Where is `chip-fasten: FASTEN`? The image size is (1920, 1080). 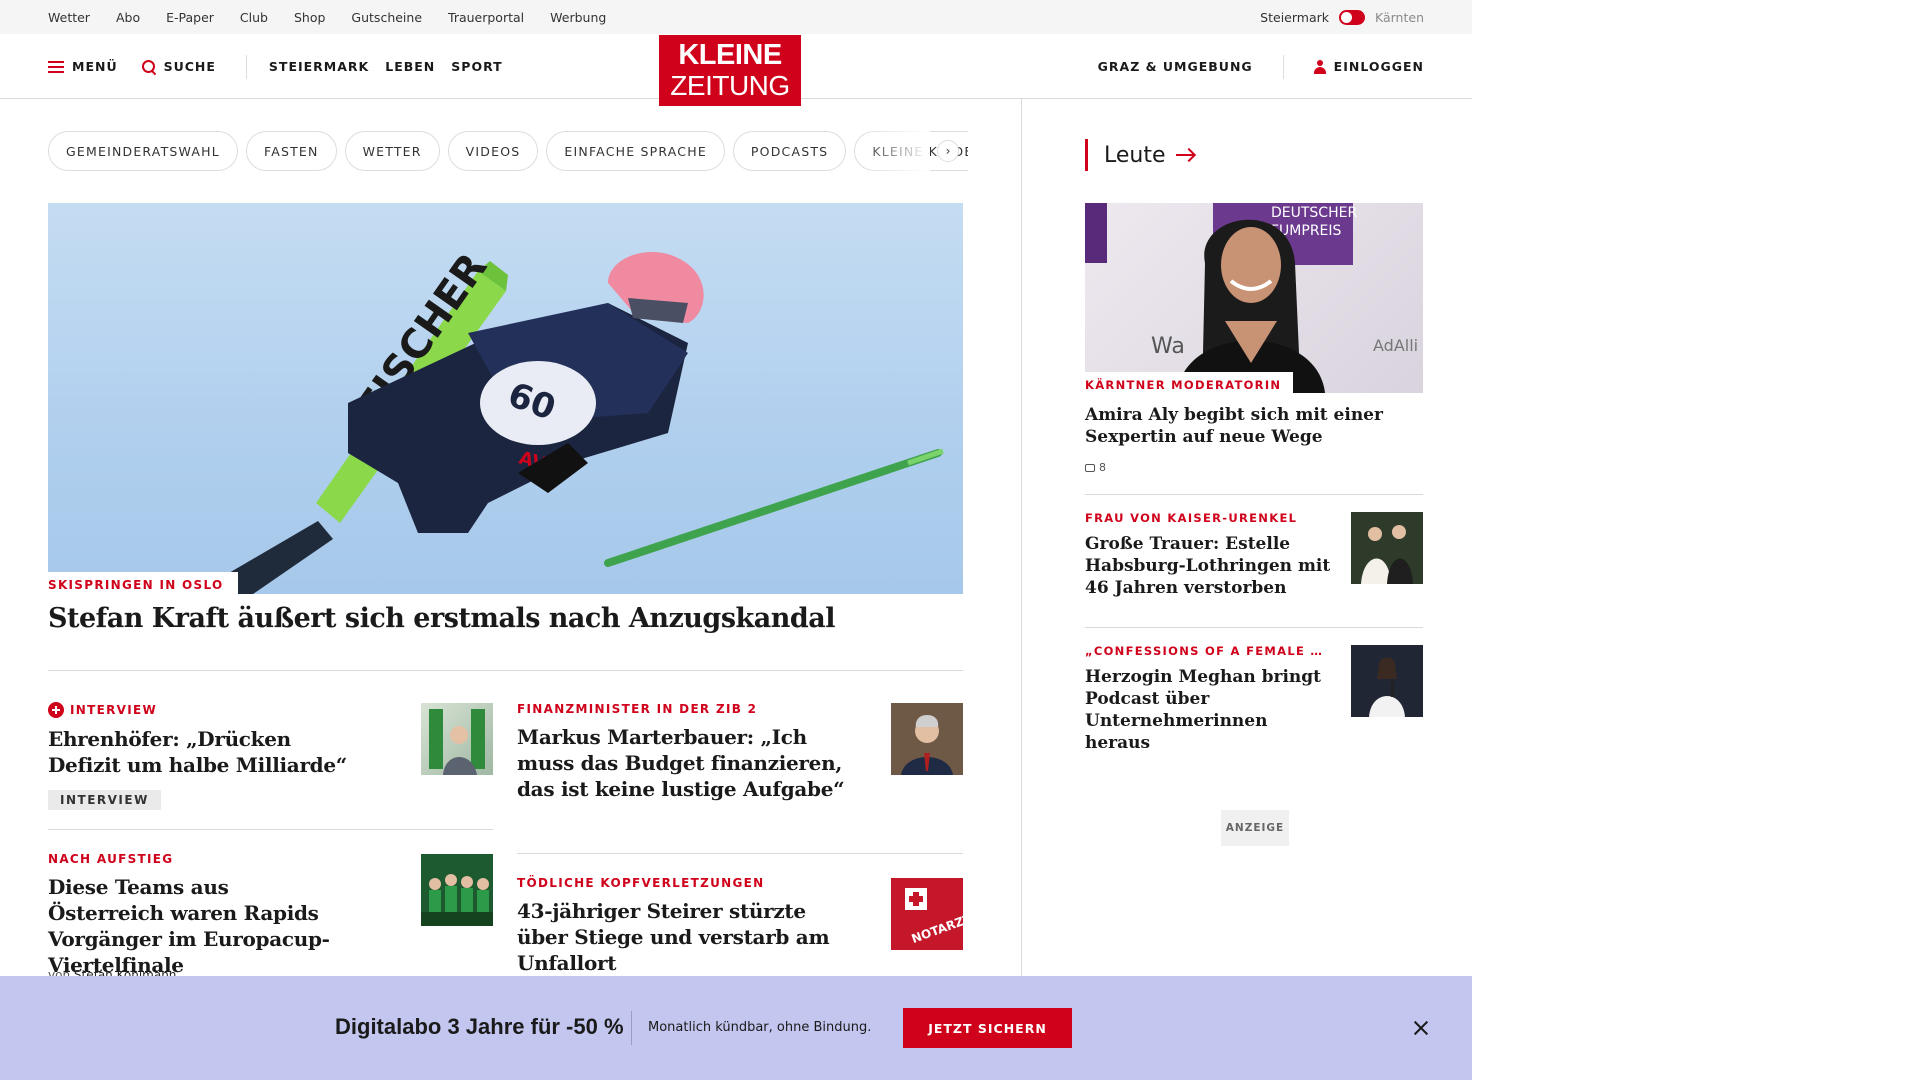 chip-fasten: FASTEN is located at coordinates (291, 151).